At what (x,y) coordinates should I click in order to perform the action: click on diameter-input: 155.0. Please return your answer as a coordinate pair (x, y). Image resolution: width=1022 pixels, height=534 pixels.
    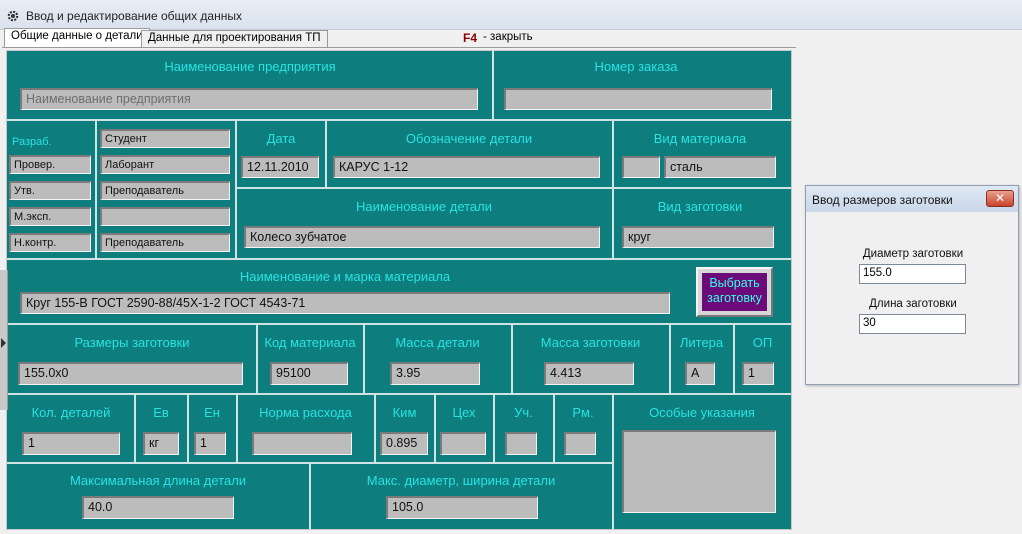
    Looking at the image, I should click on (912, 274).